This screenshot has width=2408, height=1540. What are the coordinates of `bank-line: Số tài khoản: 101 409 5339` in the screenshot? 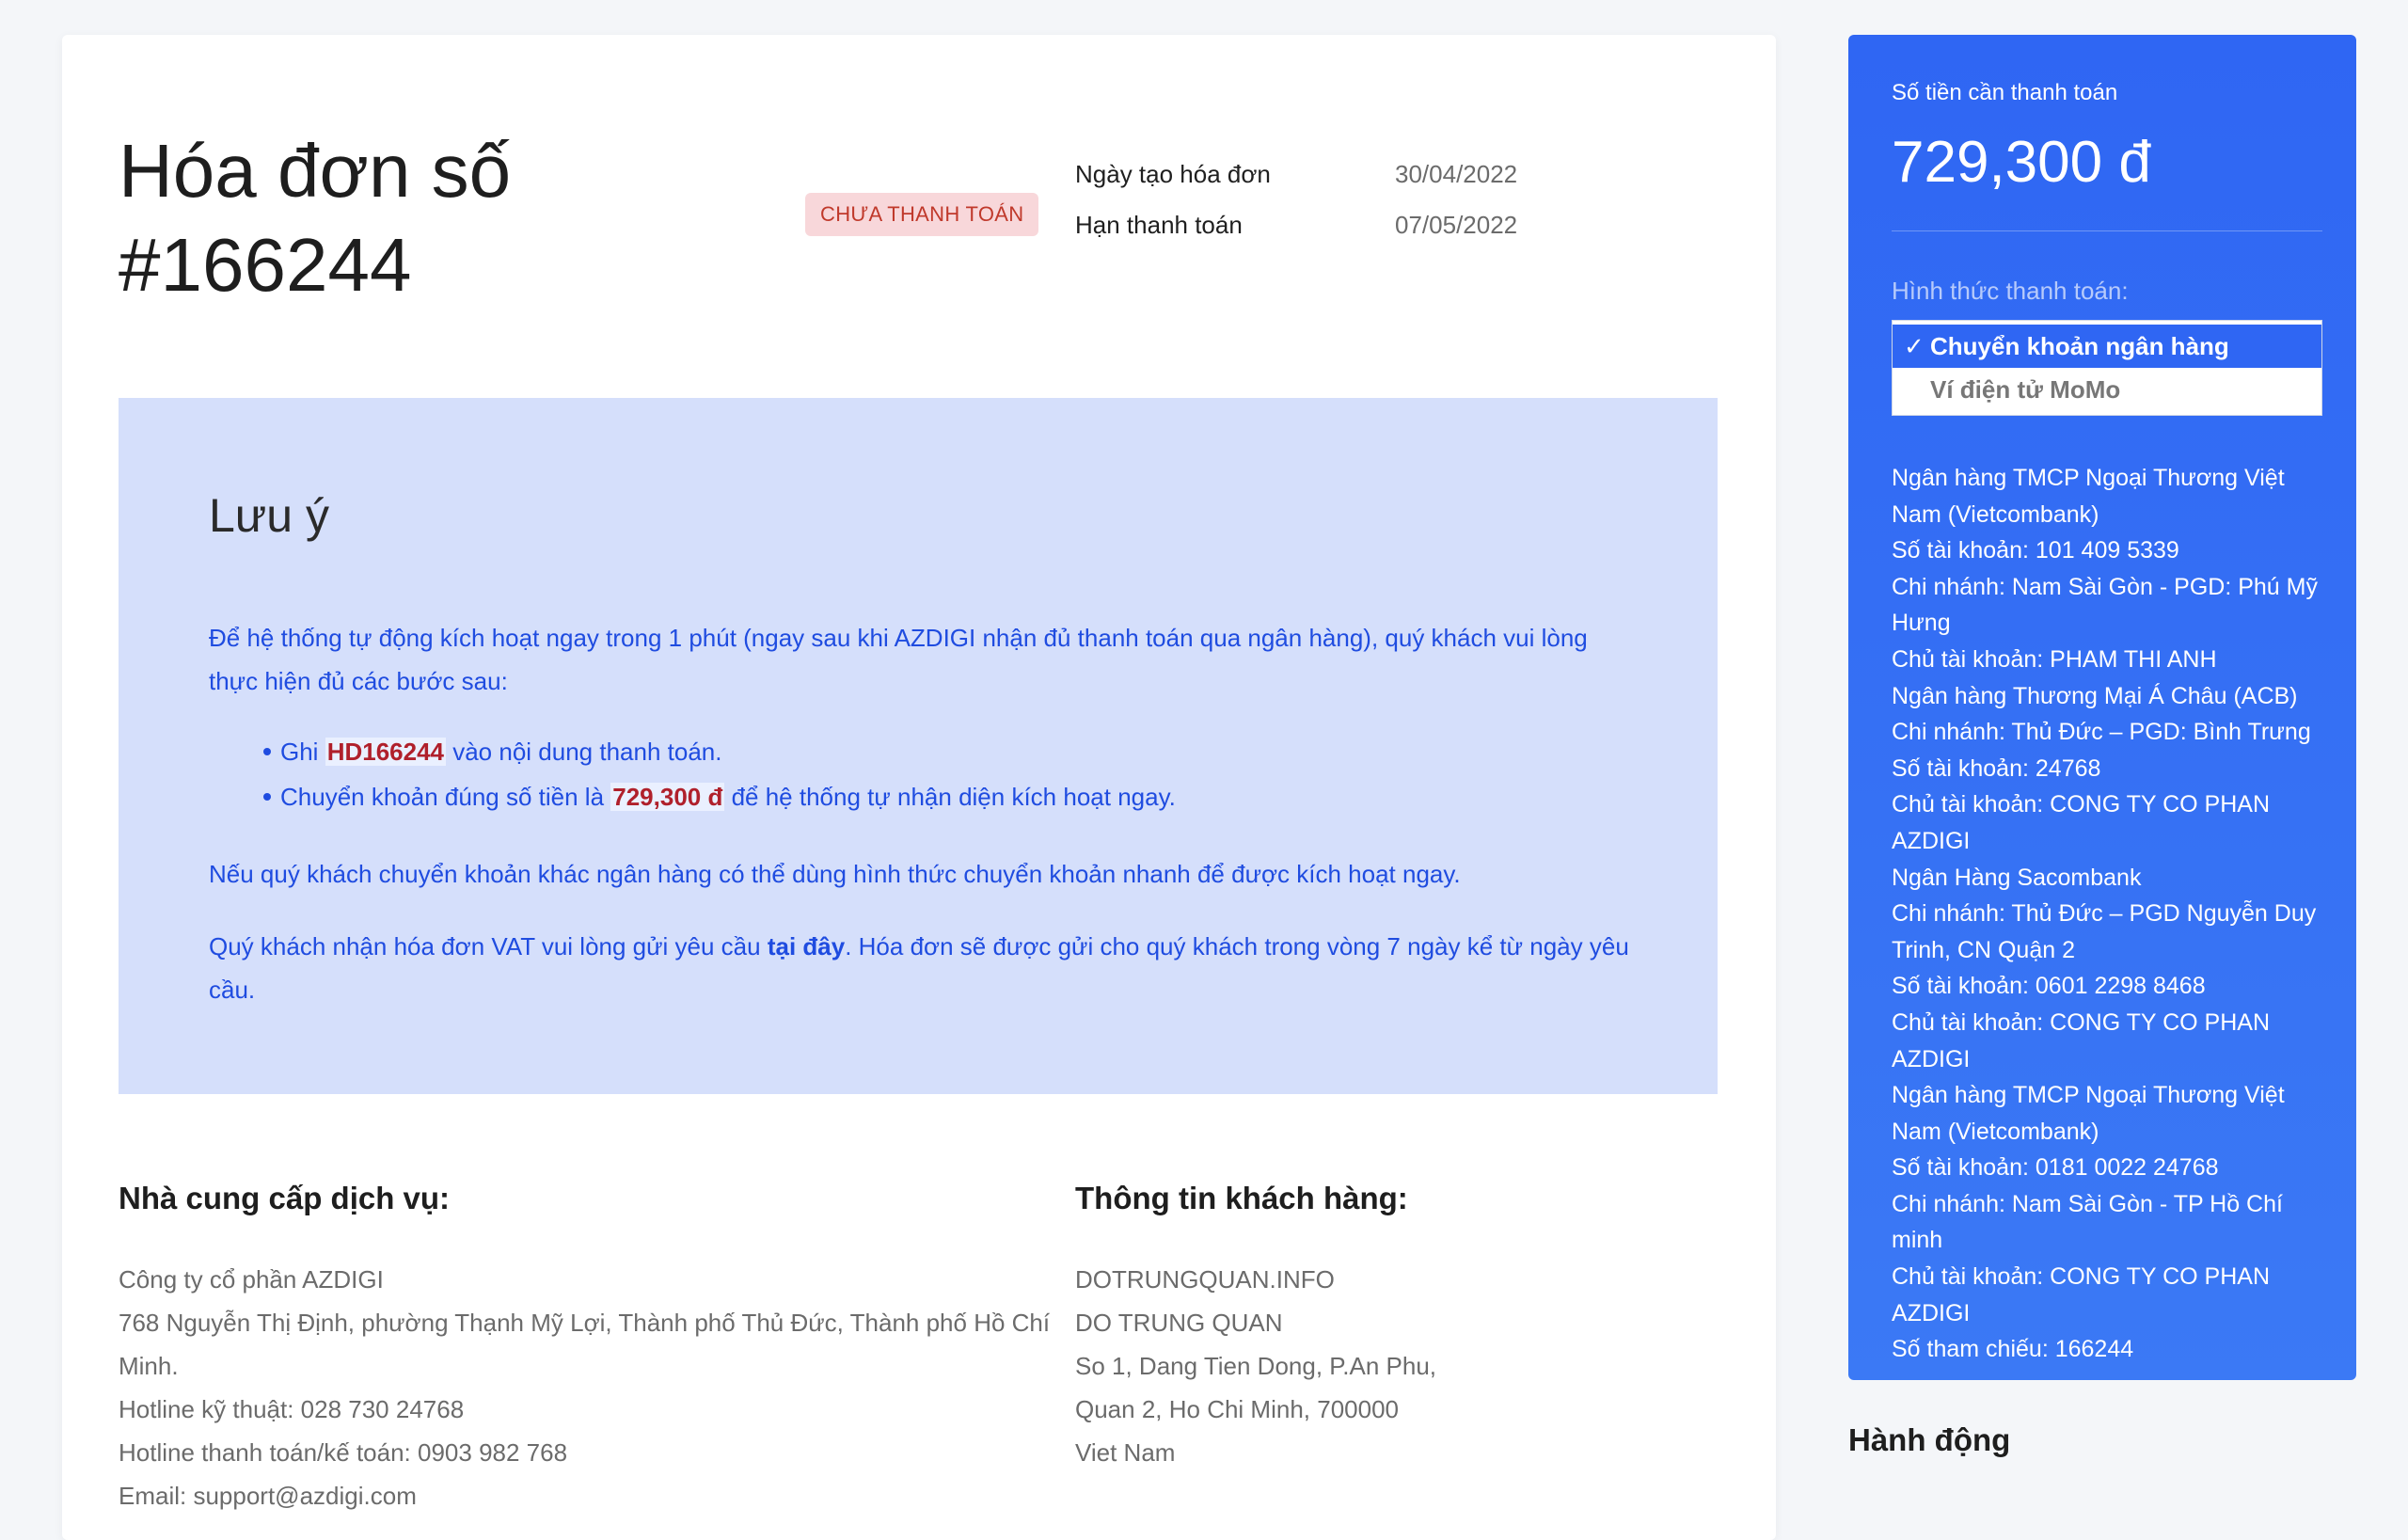 It's located at (2035, 550).